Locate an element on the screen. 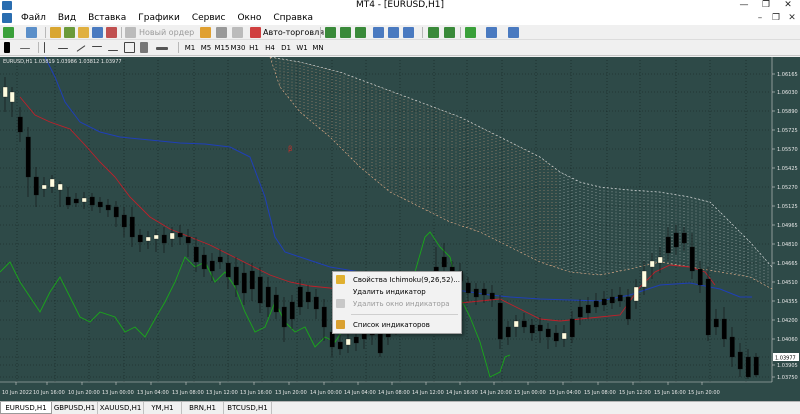 The width and height of the screenshot is (800, 414). label-icon is located at coordinates (144, 47).